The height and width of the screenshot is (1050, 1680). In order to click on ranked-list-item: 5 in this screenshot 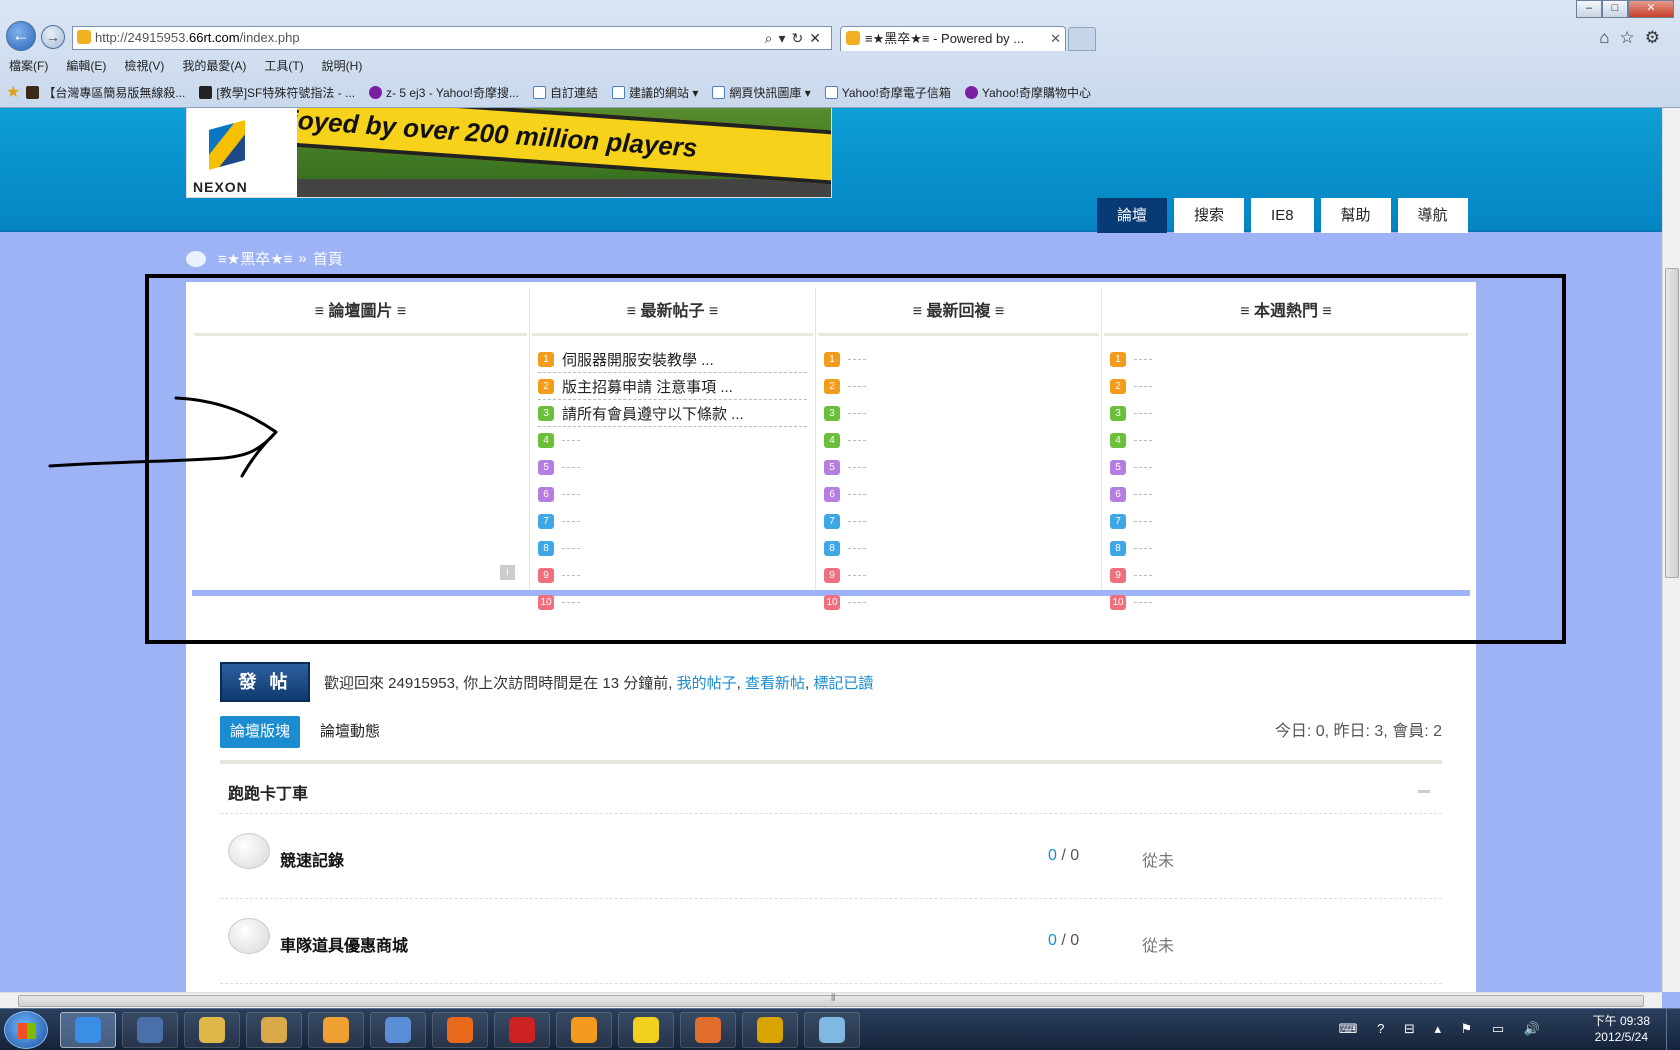, I will do `click(1286, 467)`.